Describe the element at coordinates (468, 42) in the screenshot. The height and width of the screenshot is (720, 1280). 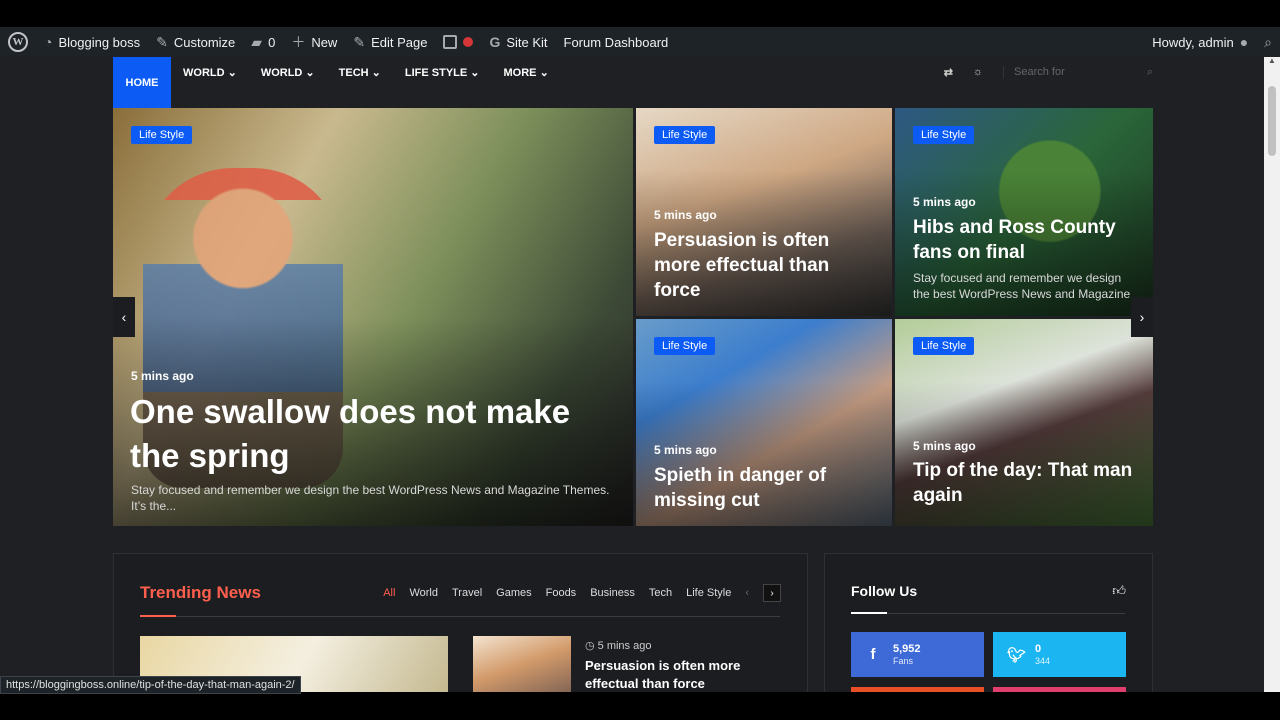
I see `seo-status-dot` at that location.